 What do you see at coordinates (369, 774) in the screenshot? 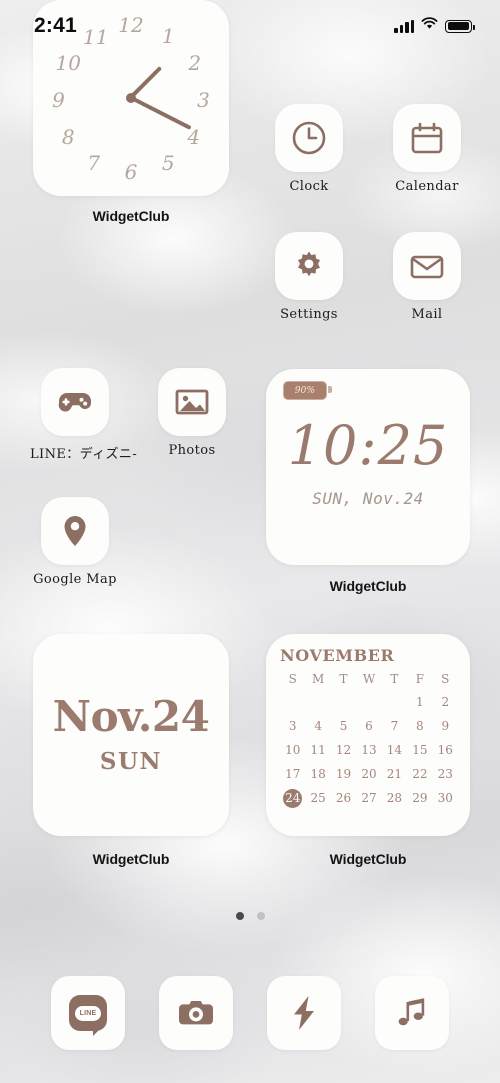
I see `calendar-day: 20` at bounding box center [369, 774].